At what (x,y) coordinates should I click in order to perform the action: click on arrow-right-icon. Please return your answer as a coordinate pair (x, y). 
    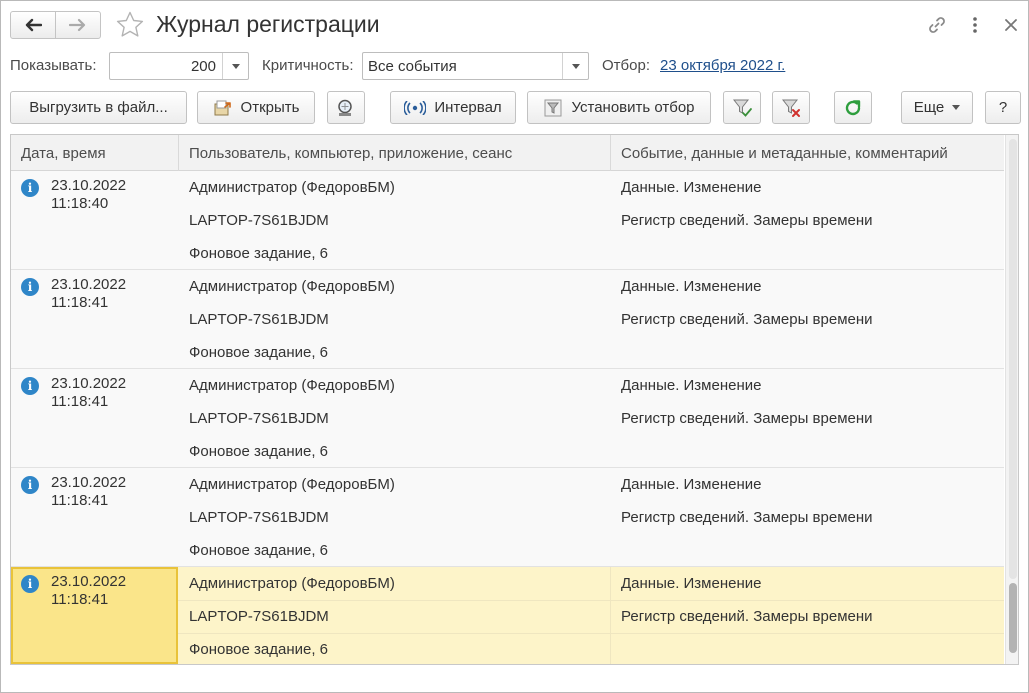
    Looking at the image, I should click on (77, 25).